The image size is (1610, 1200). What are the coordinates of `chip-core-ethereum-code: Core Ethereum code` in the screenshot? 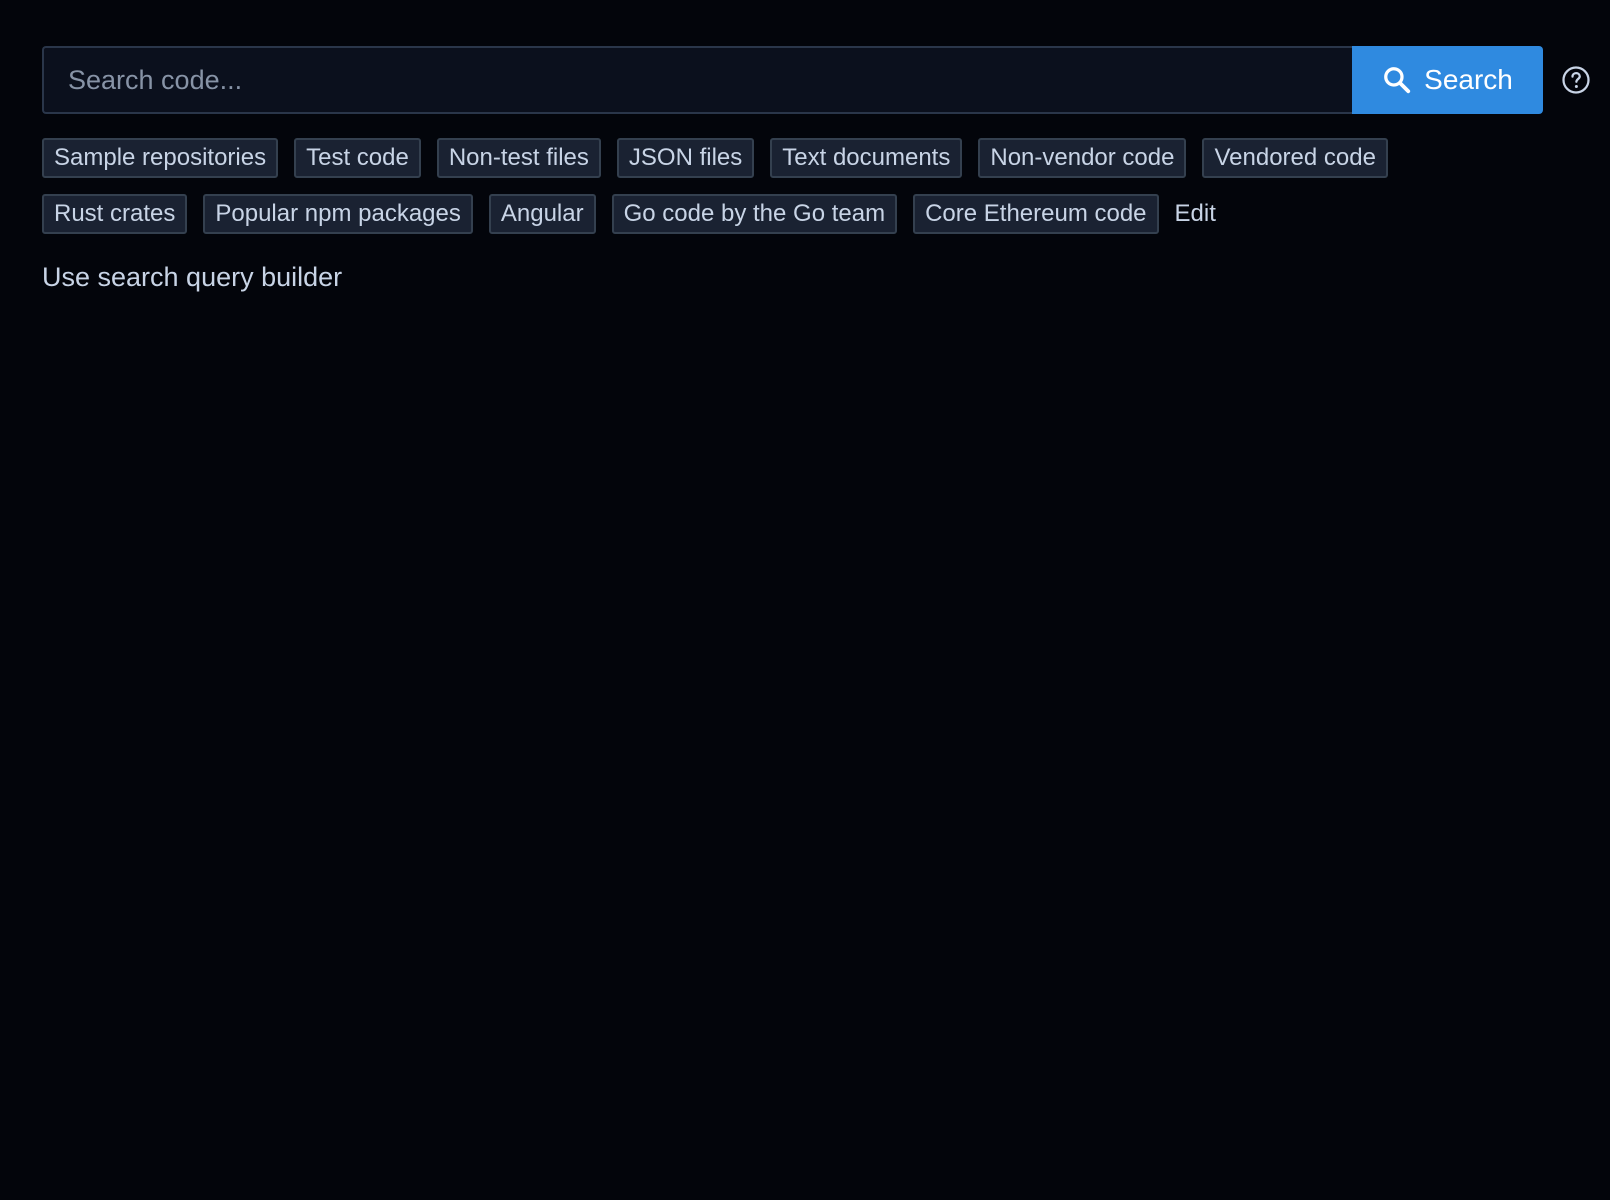 It's located at (1036, 214).